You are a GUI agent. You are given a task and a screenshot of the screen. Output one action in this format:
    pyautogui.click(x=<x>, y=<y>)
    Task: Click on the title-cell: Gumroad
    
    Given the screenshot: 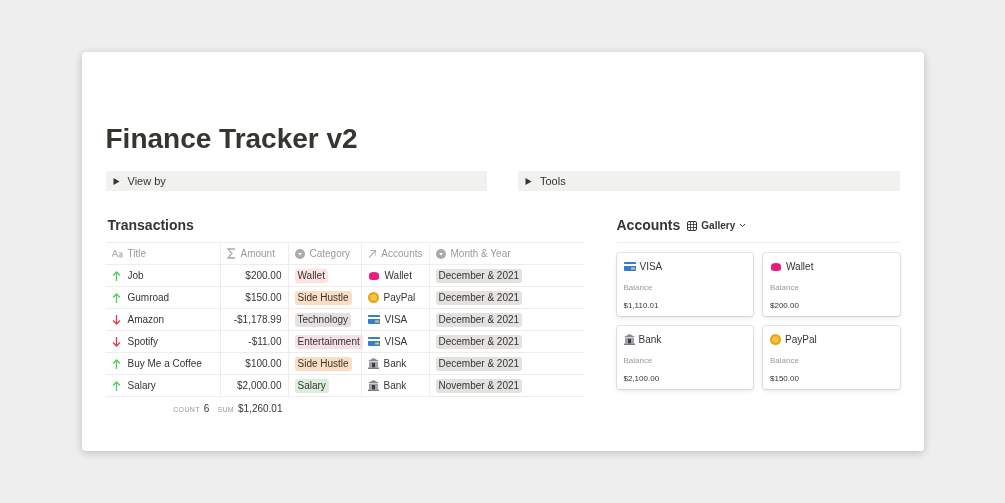 What is the action you would take?
    pyautogui.click(x=148, y=297)
    